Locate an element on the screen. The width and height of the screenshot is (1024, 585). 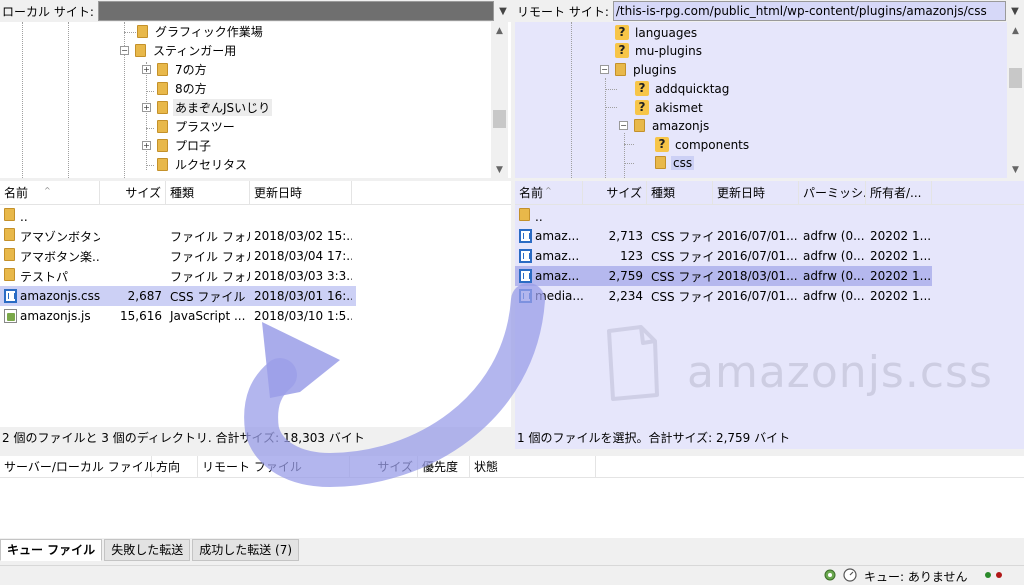
local-tree-item: グラフィック作業場 is located at coordinates (201, 31).